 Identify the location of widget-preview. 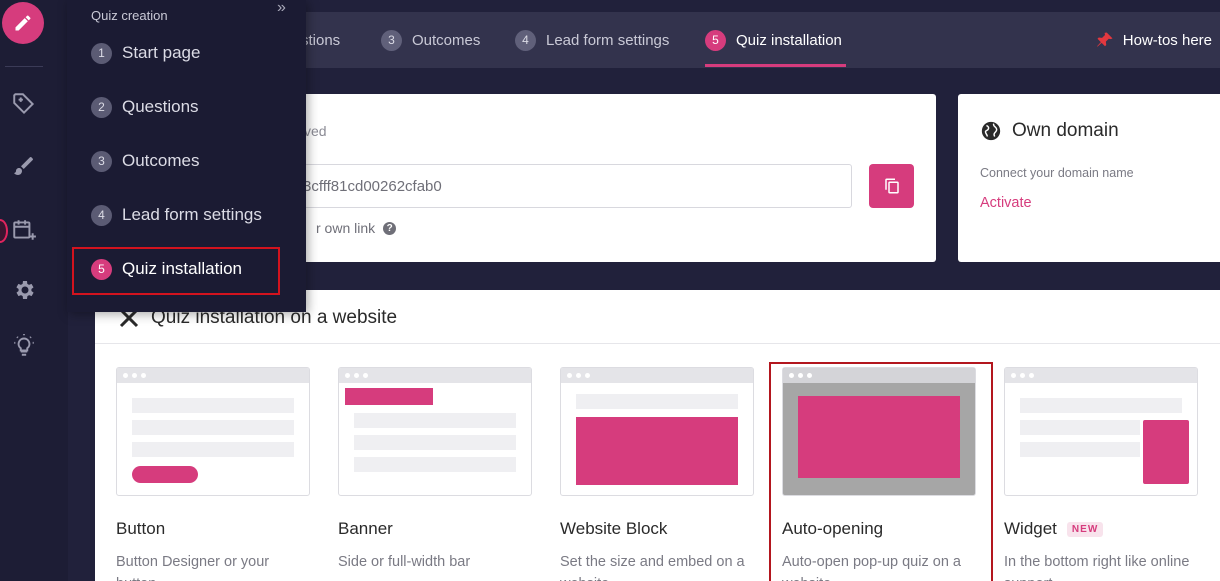
(1101, 431).